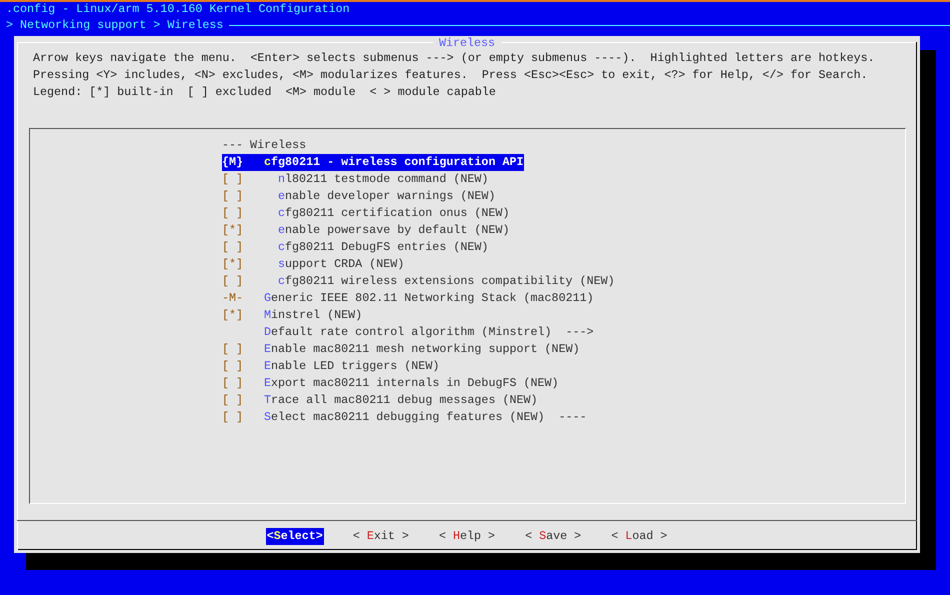  What do you see at coordinates (366, 230) in the screenshot?
I see `menu-item: [*] enable powersave by default (NEW)` at bounding box center [366, 230].